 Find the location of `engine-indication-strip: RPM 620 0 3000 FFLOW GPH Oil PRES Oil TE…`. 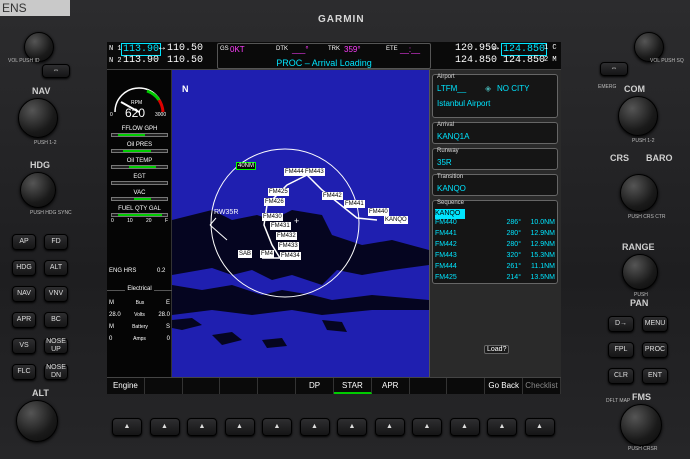

engine-indication-strip: RPM 620 0 3000 FFLOW GPH Oil PRES Oil TE… is located at coordinates (139, 223).